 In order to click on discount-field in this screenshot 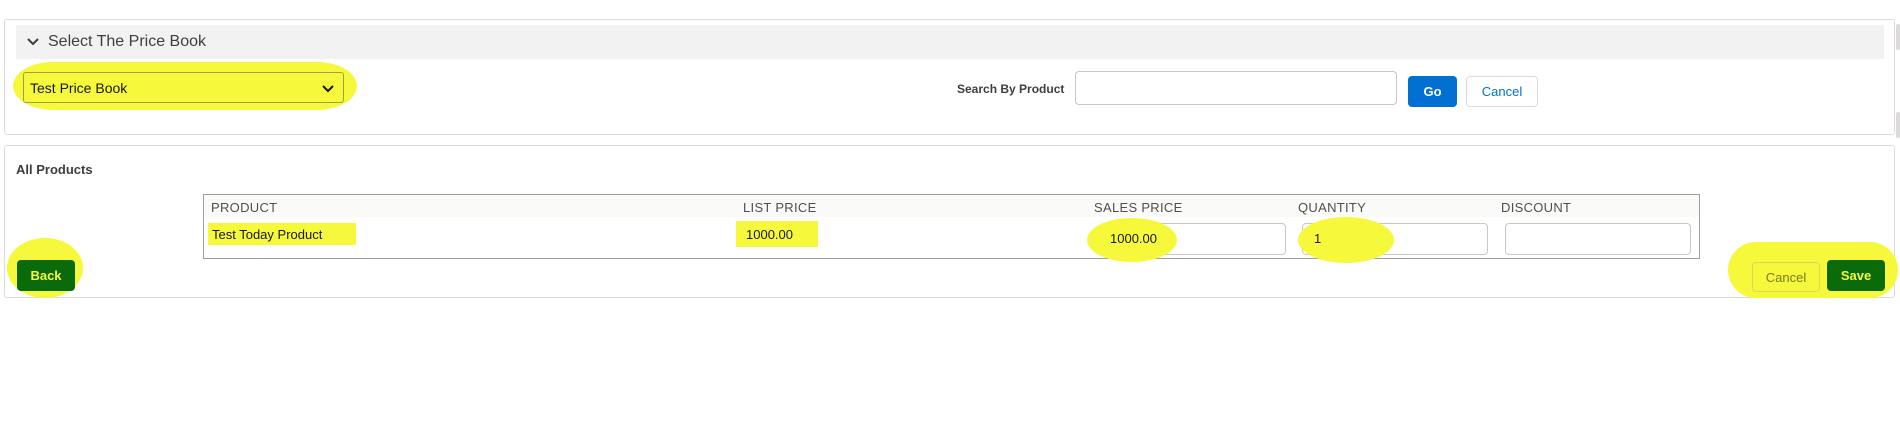, I will do `click(1598, 239)`.